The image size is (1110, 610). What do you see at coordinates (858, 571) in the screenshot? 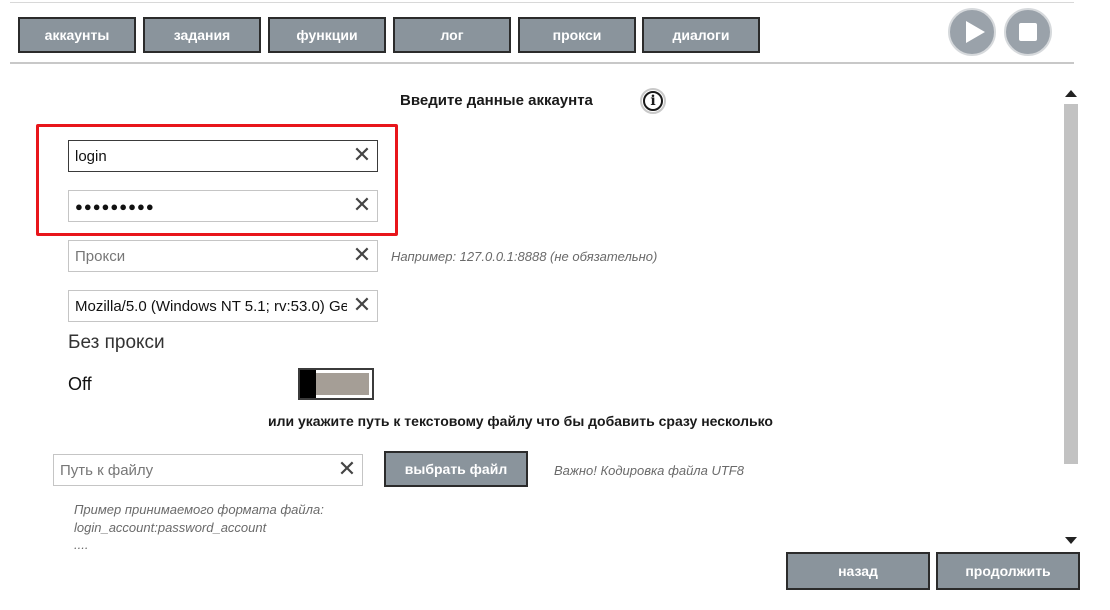
I see `back-button: назад` at bounding box center [858, 571].